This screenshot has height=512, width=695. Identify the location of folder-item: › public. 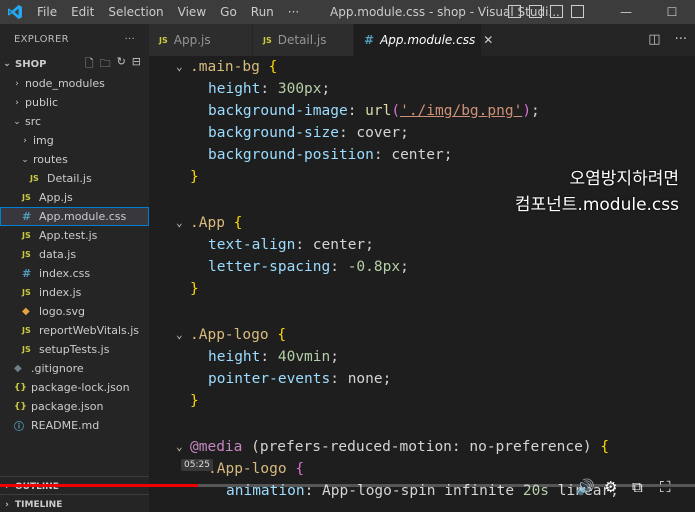
(74, 102).